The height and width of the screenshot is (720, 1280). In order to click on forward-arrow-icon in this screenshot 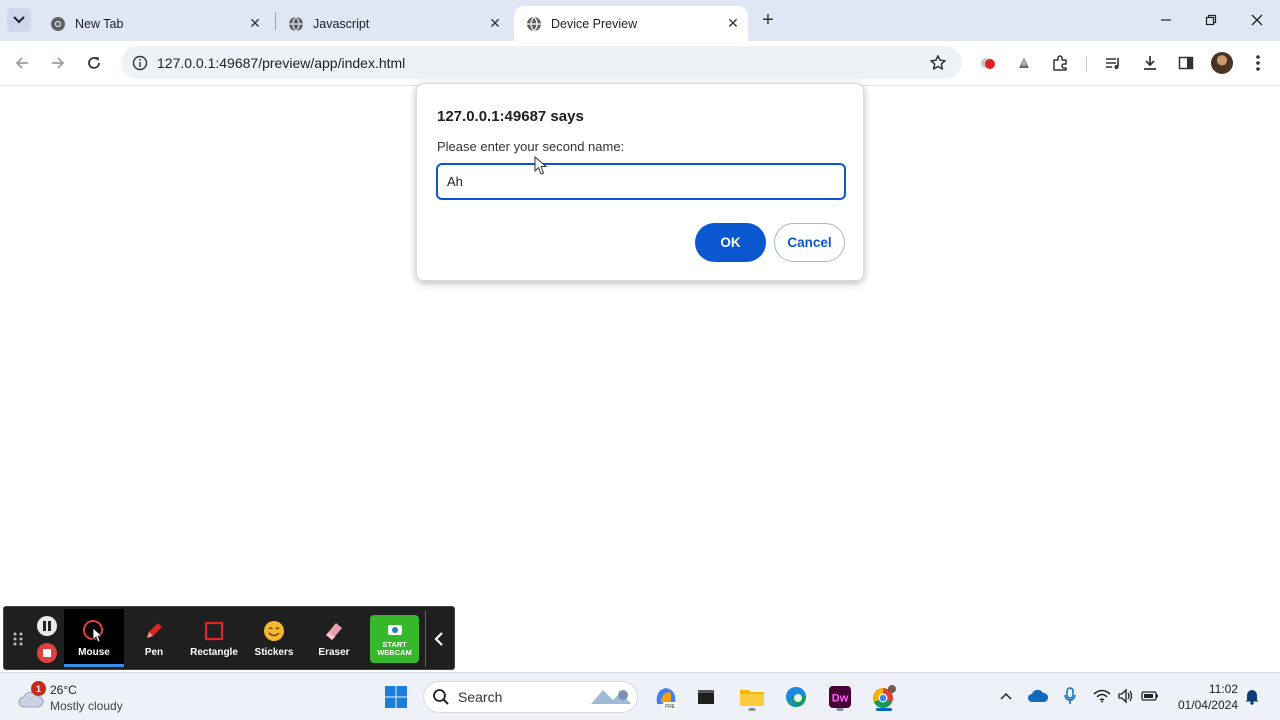, I will do `click(58, 63)`.